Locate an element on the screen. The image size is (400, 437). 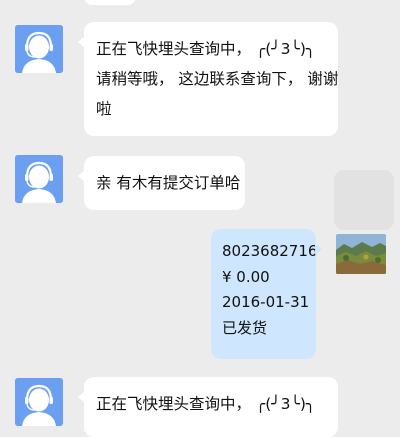
order-message-bubble: 8023682716 ¥ 0.00 2016-01-31 已发货 is located at coordinates (266, 294).